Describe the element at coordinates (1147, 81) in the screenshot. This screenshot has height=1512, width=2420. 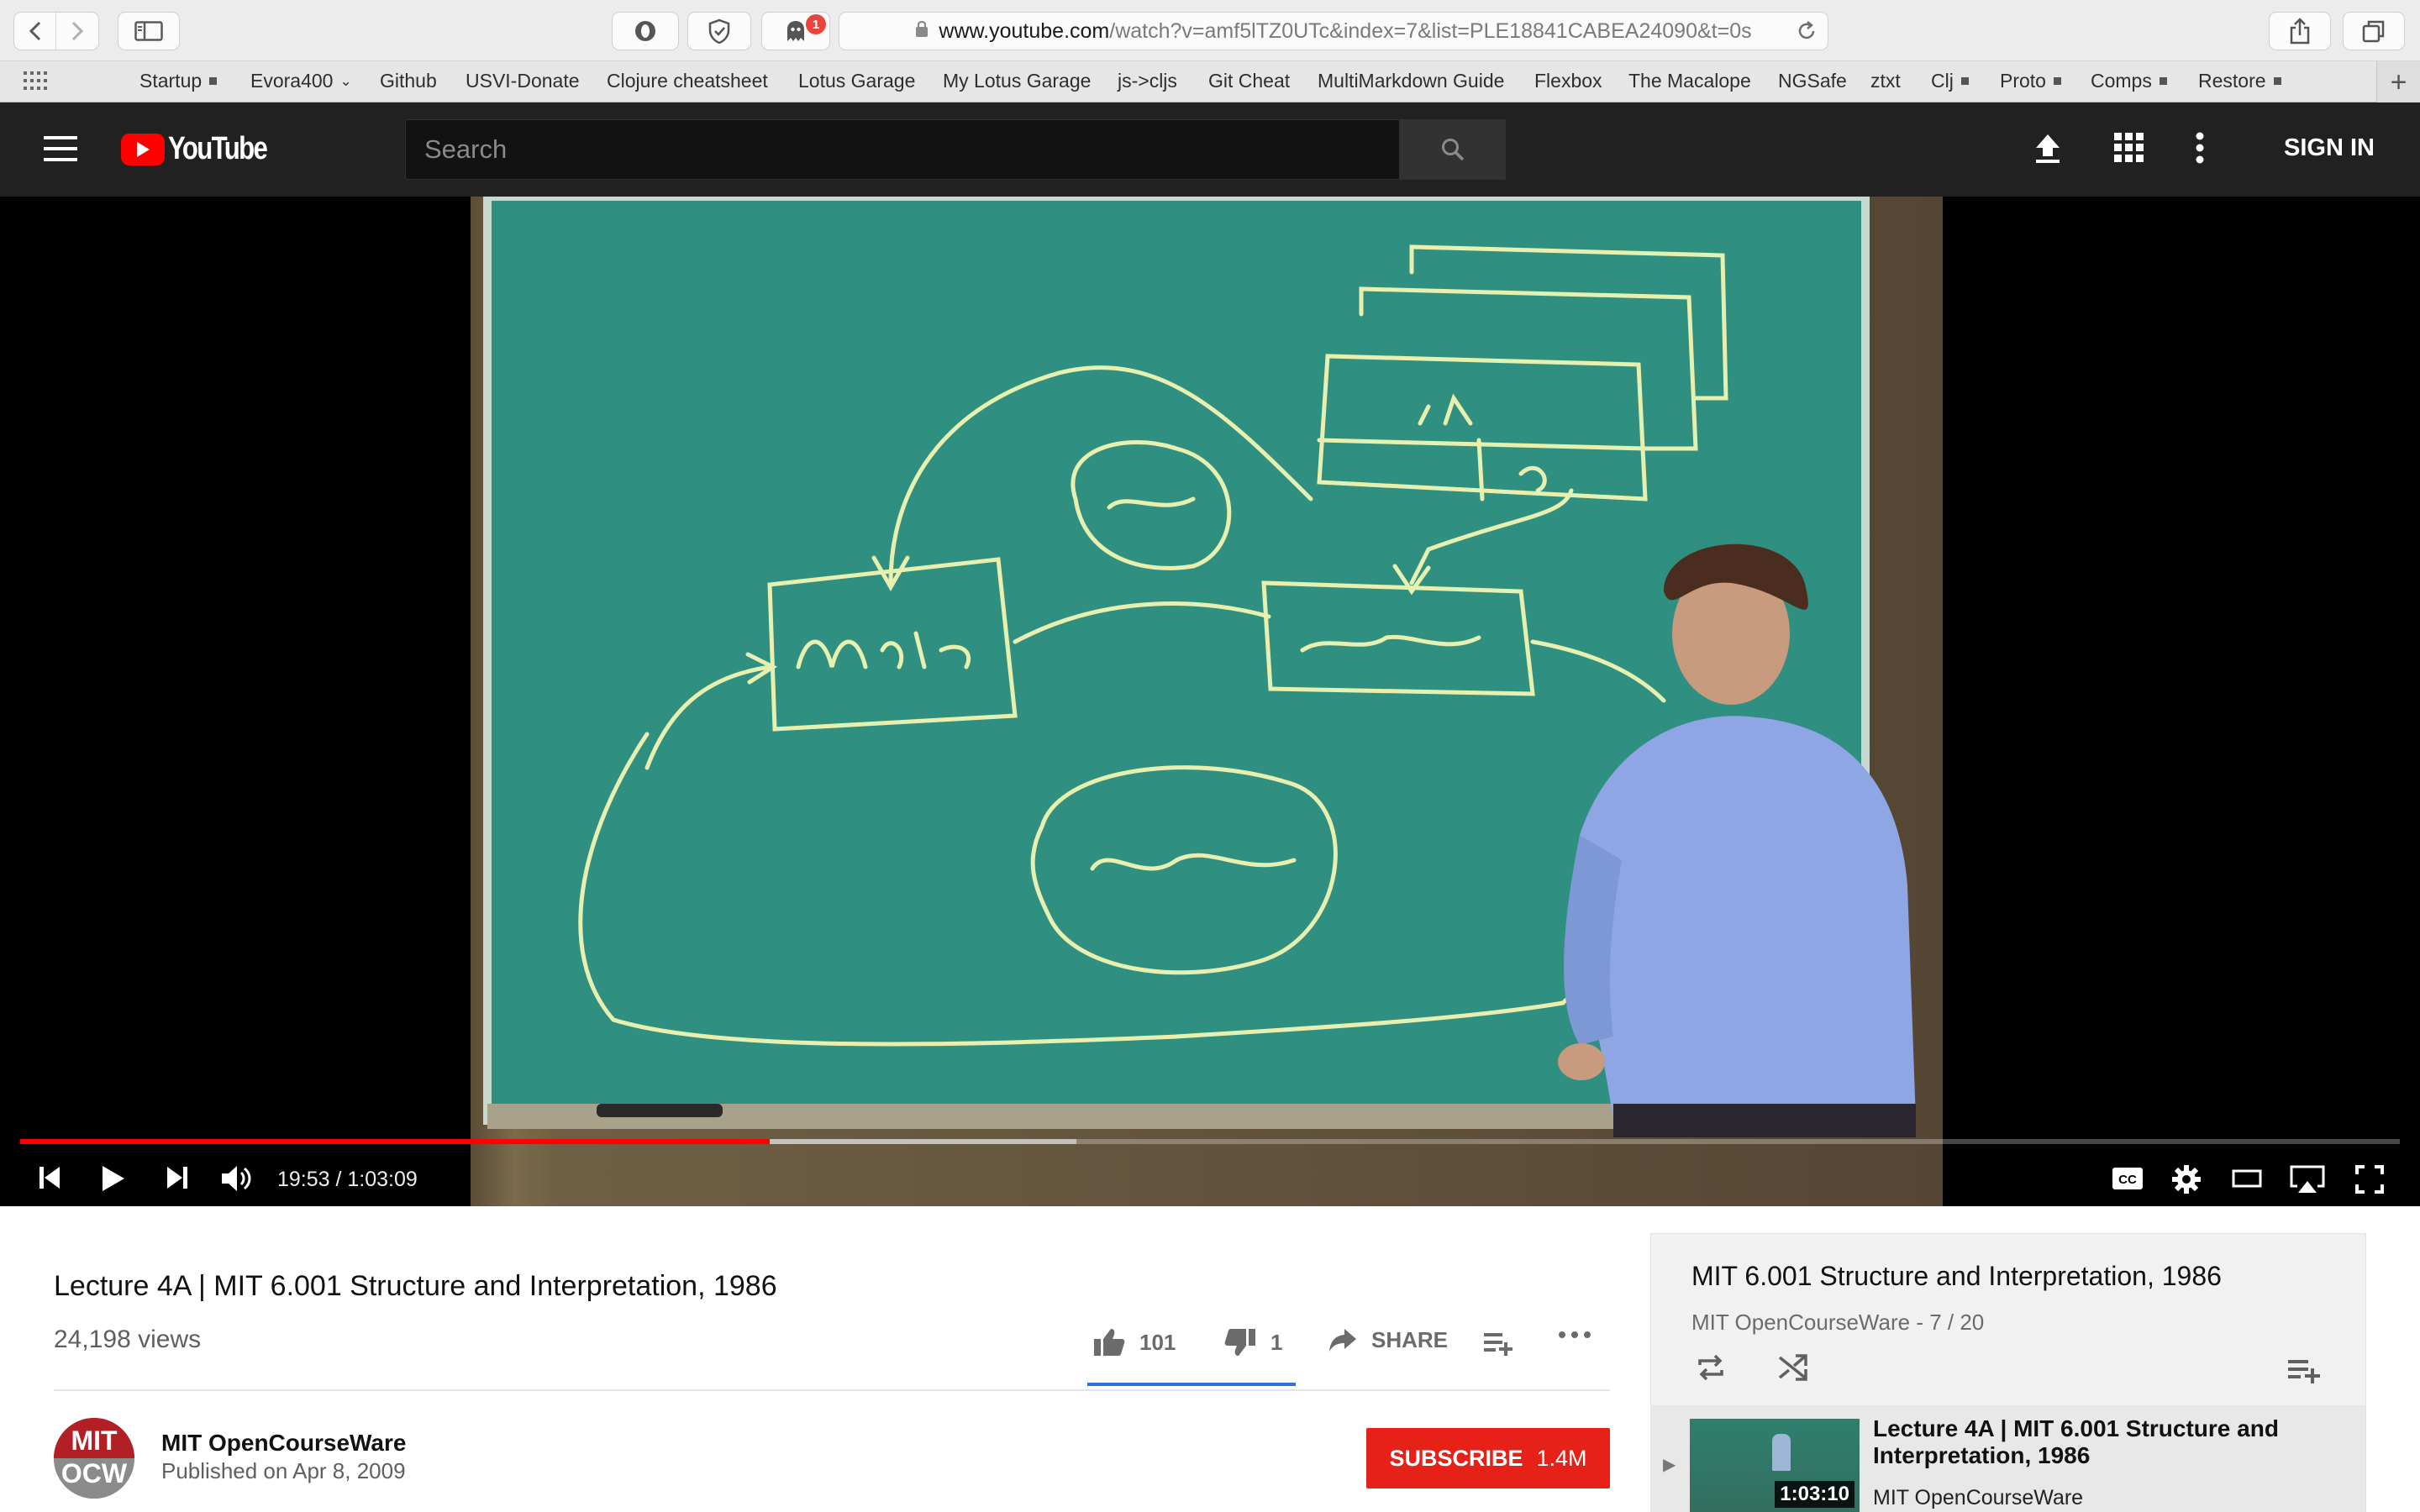
I see `bookmark-item: js->cljs` at that location.